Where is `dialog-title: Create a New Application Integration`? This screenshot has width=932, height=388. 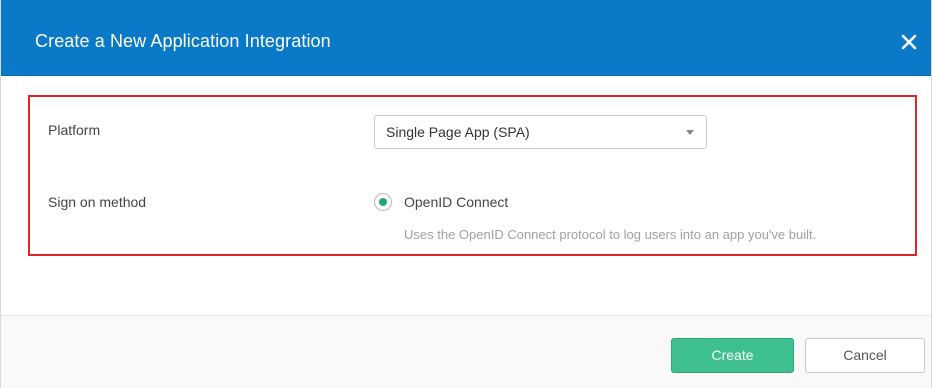
dialog-title: Create a New Application Integration is located at coordinates (183, 41).